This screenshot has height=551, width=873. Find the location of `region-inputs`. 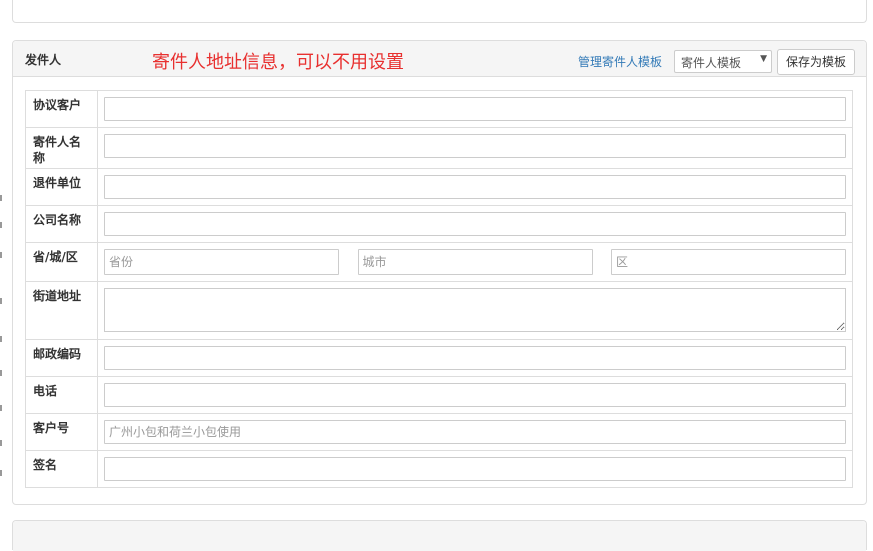

region-inputs is located at coordinates (475, 262).